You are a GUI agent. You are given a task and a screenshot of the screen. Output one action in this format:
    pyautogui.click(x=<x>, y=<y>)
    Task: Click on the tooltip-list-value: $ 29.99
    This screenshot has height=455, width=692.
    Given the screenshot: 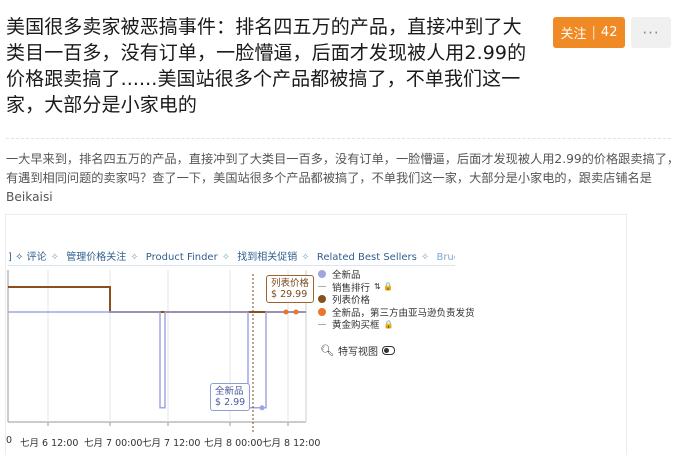 What is the action you would take?
    pyautogui.click(x=289, y=294)
    